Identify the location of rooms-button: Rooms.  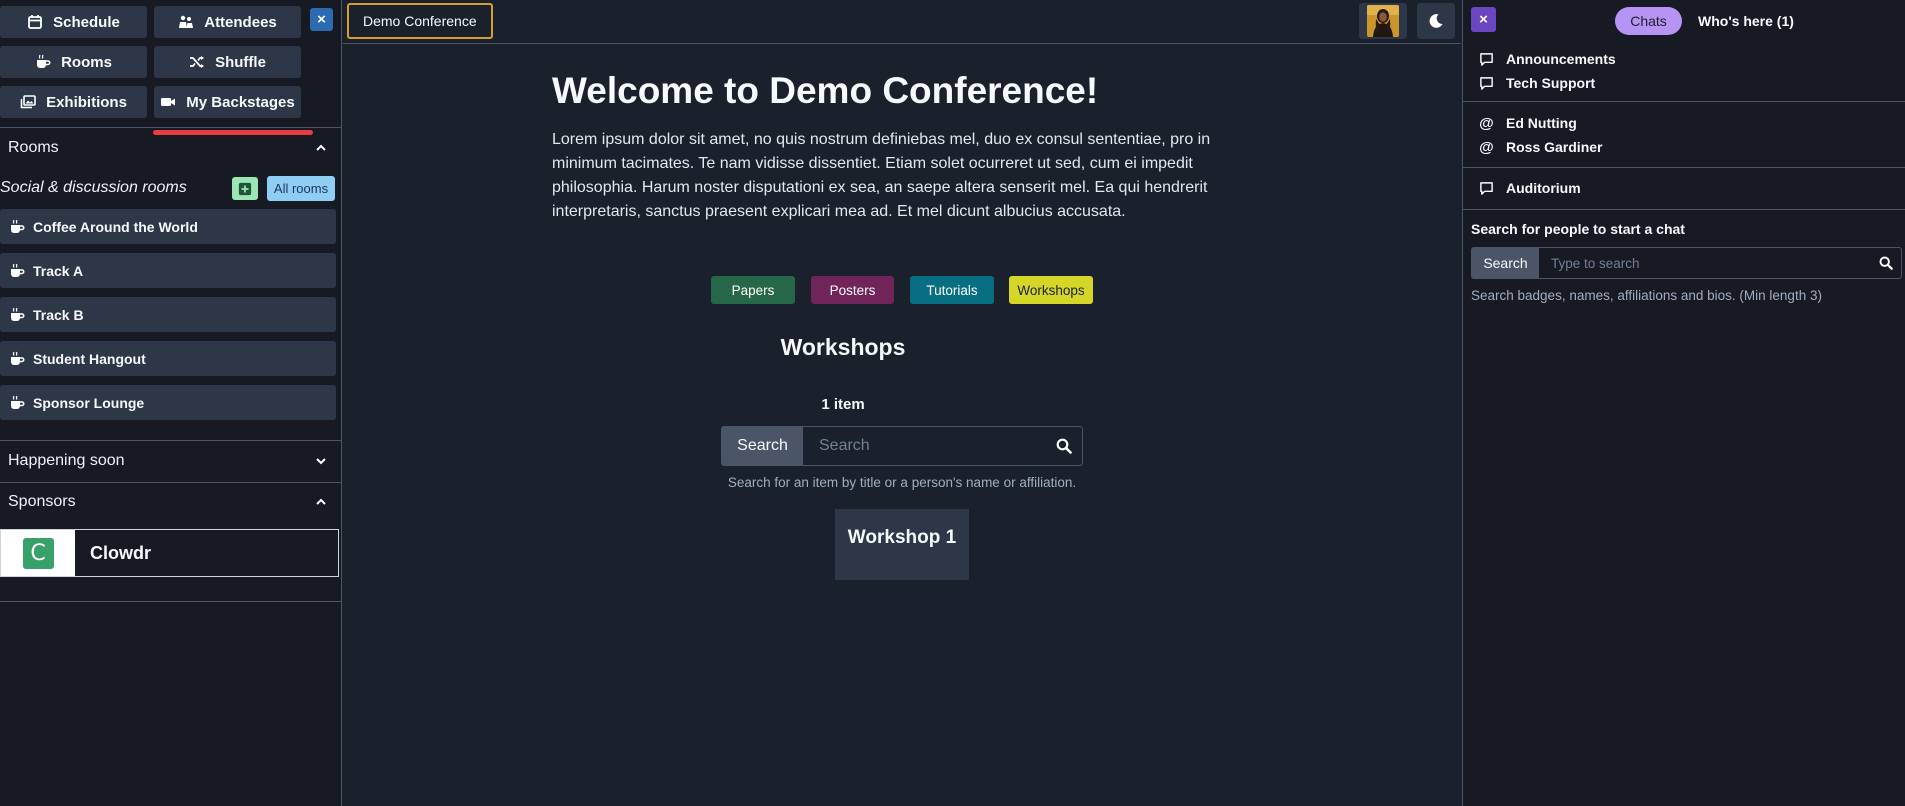
(73, 62).